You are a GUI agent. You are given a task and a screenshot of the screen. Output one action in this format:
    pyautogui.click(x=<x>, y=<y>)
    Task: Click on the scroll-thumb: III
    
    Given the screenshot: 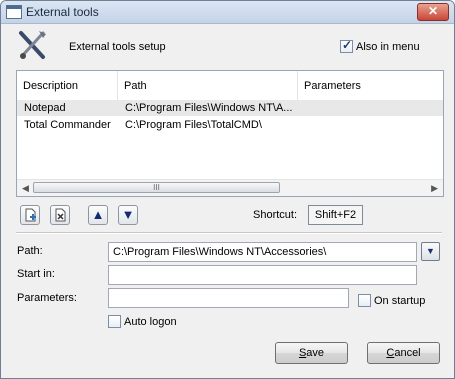 What is the action you would take?
    pyautogui.click(x=156, y=187)
    